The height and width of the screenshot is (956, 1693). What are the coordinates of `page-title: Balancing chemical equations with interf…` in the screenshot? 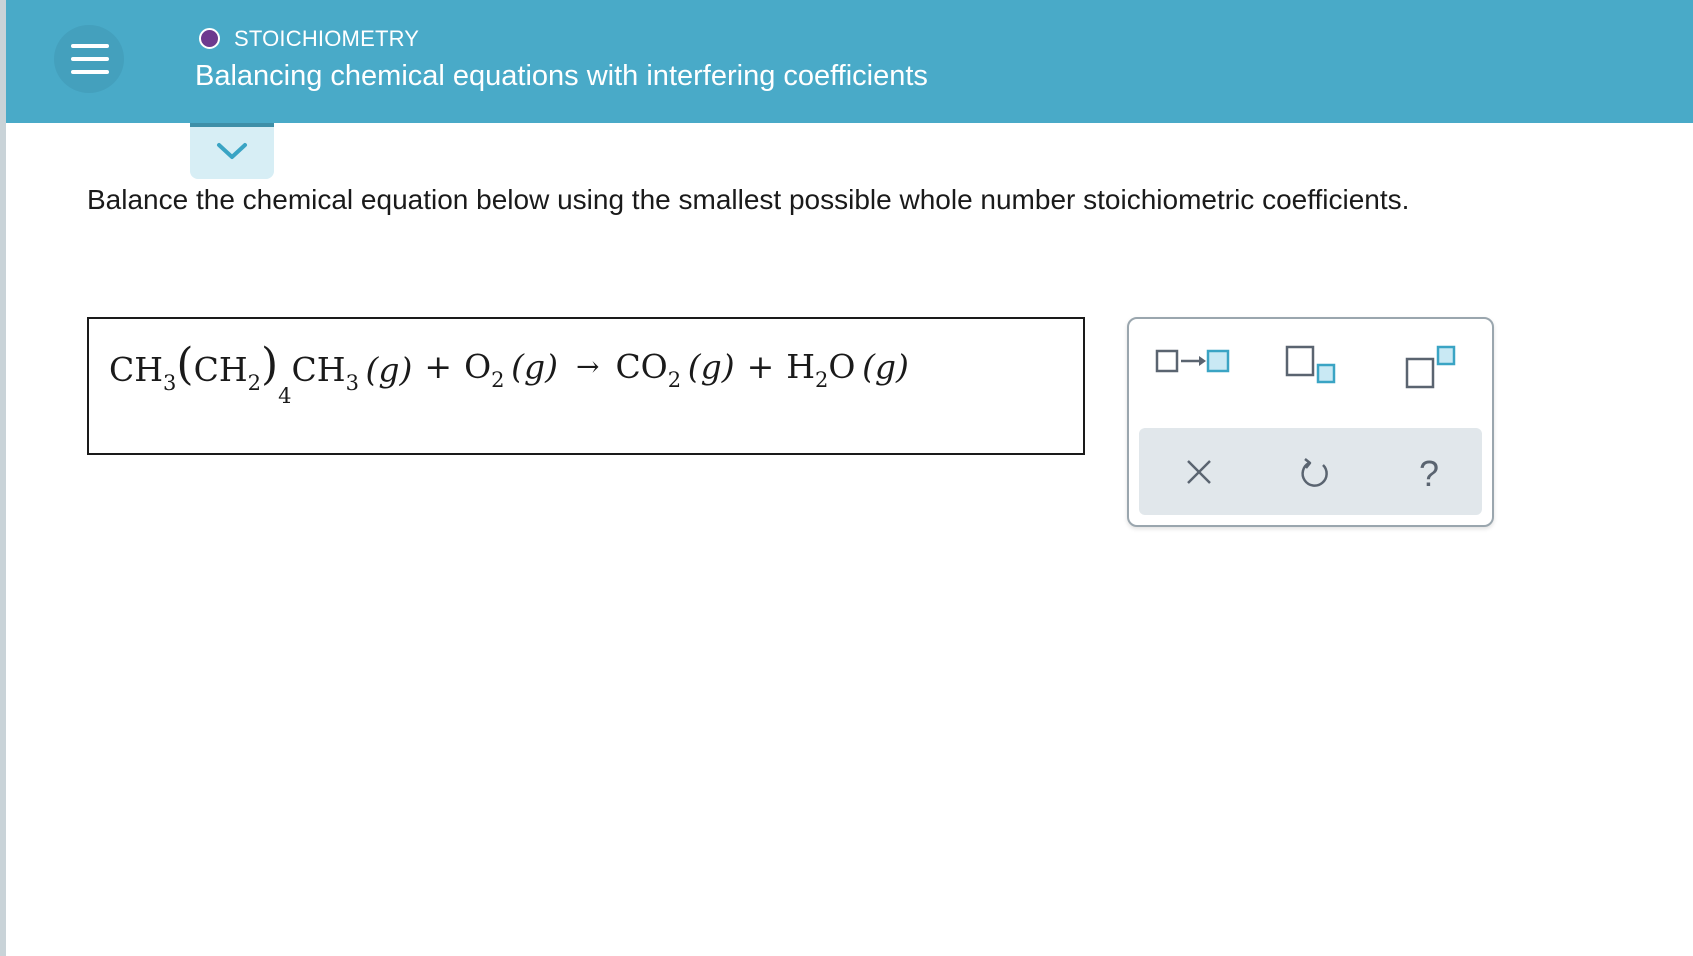 It's located at (561, 76).